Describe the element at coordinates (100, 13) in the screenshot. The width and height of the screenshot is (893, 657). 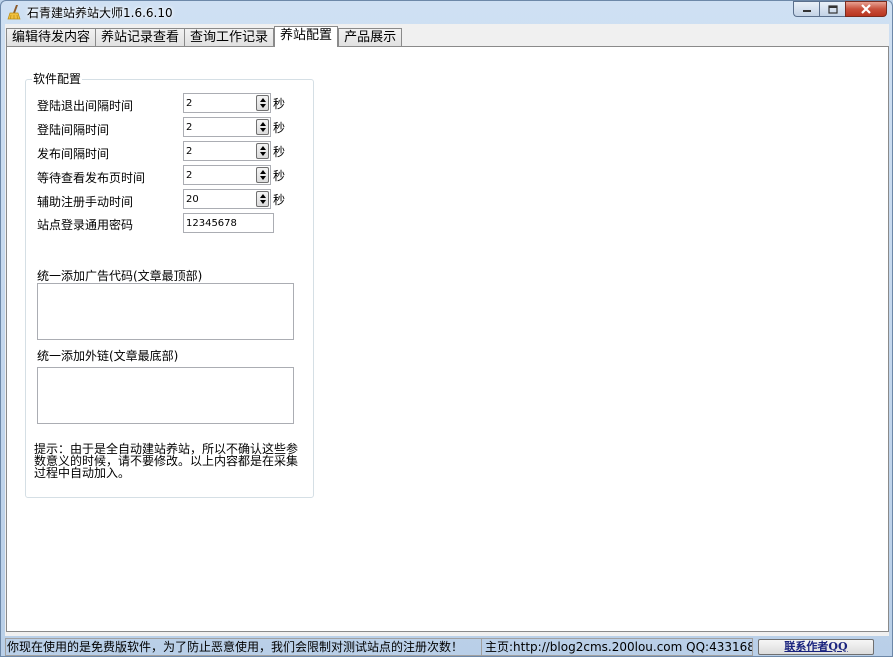
I see `window-title: 石青建站养站大师1.6.6.10` at that location.